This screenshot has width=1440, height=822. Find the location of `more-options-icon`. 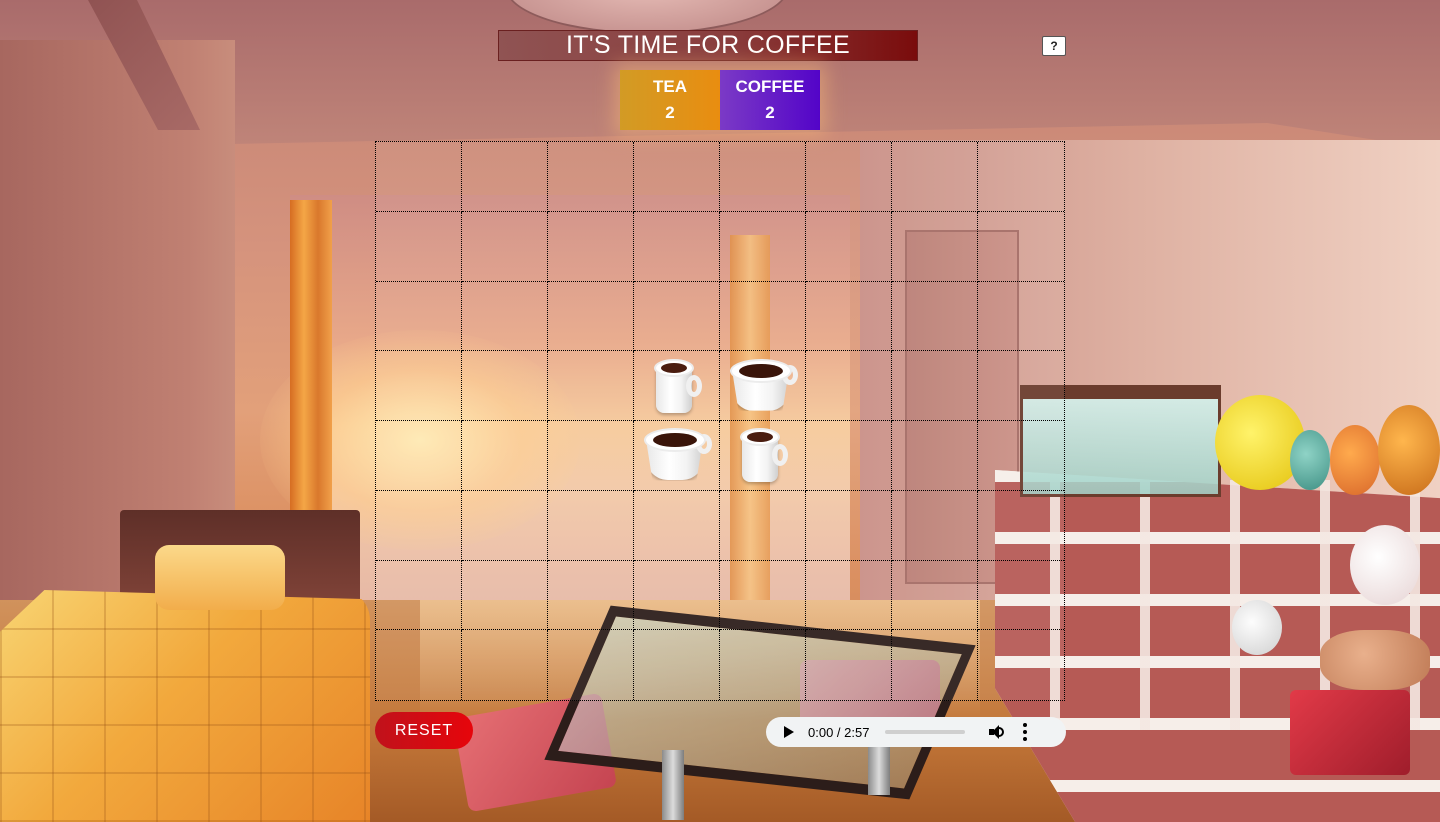

more-options-icon is located at coordinates (1025, 732).